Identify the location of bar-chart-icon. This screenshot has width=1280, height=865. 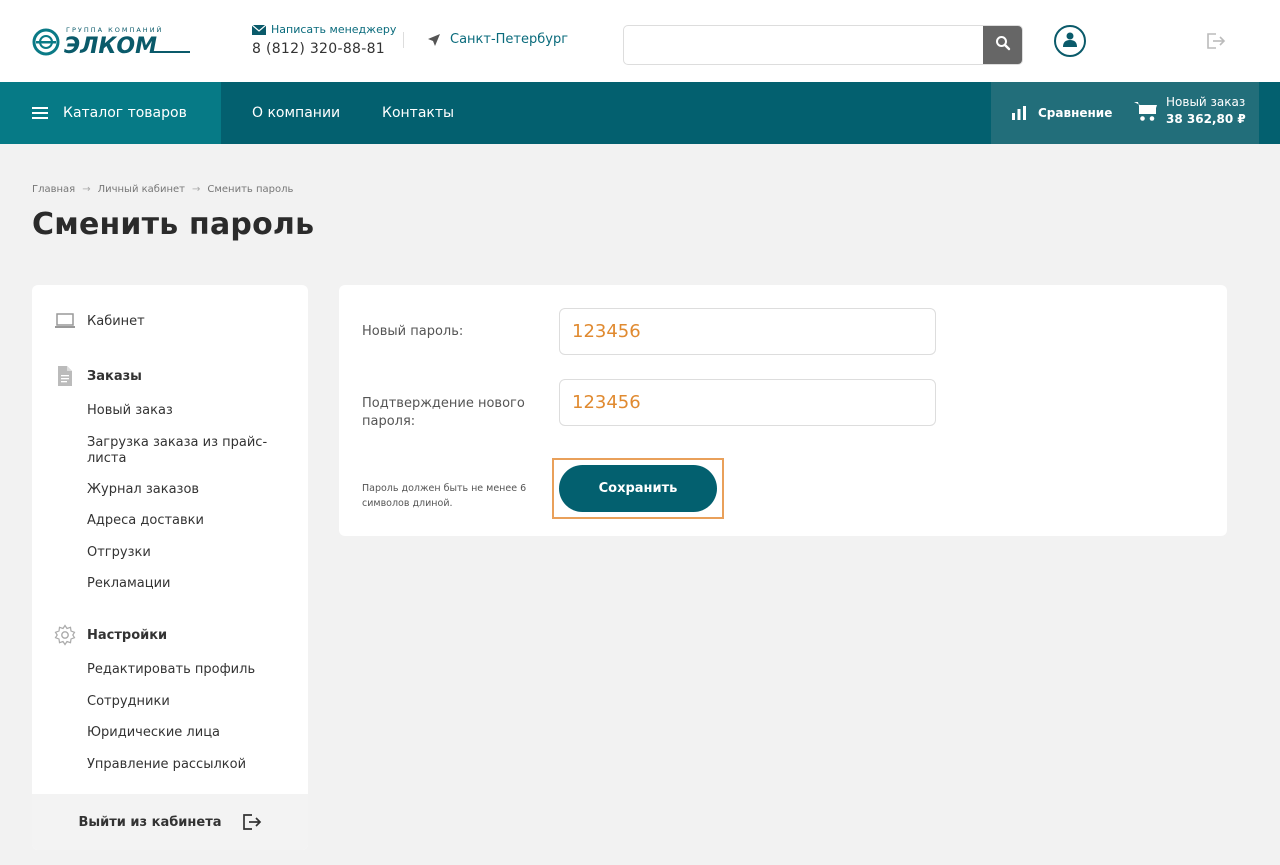
(1019, 113).